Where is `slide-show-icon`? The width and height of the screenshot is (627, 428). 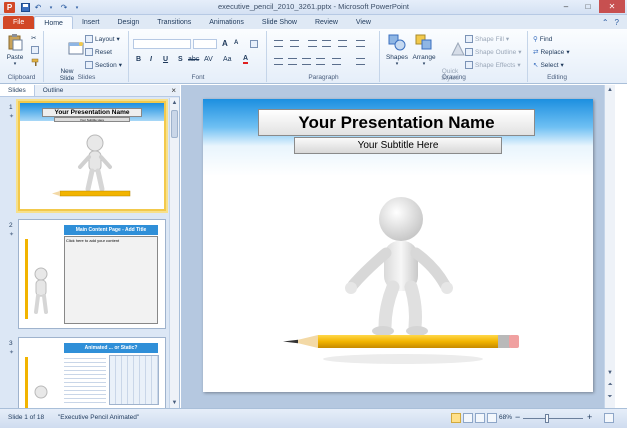
slide-show-icon is located at coordinates (492, 418).